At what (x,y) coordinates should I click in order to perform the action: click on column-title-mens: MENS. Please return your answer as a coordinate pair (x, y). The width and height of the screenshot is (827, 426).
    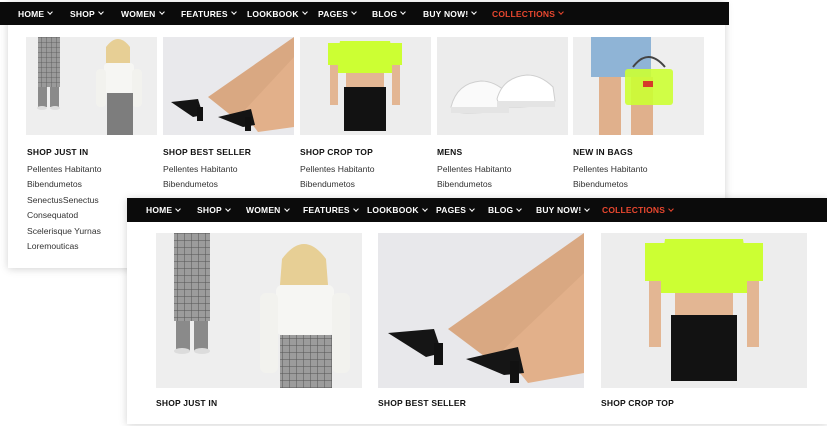
    Looking at the image, I should click on (449, 152).